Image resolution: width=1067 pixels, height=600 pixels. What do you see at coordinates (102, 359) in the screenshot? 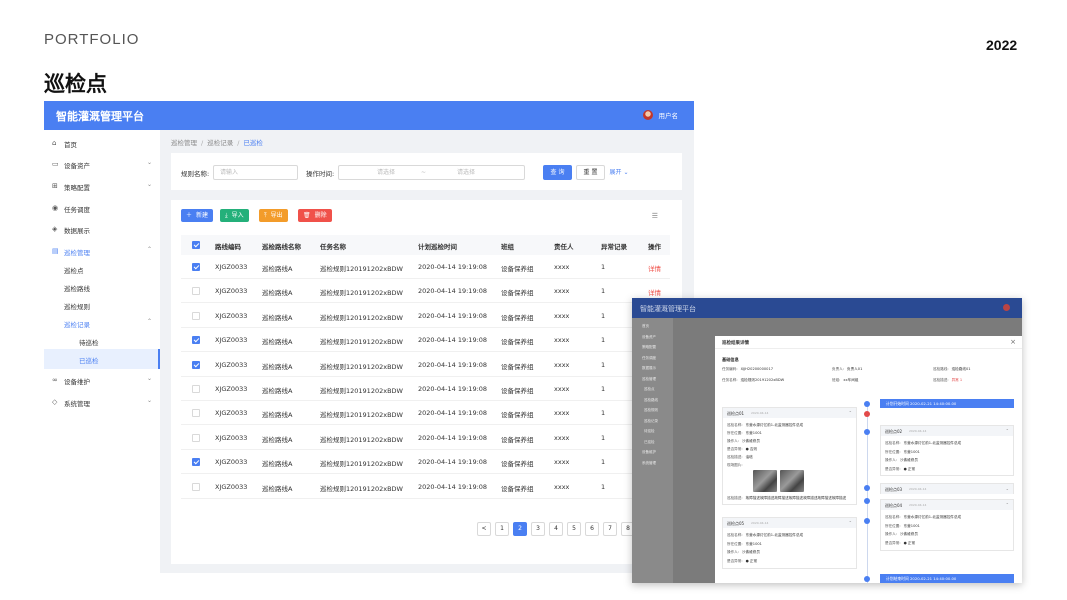
I see `sidebar-item-done: 已巡检` at bounding box center [102, 359].